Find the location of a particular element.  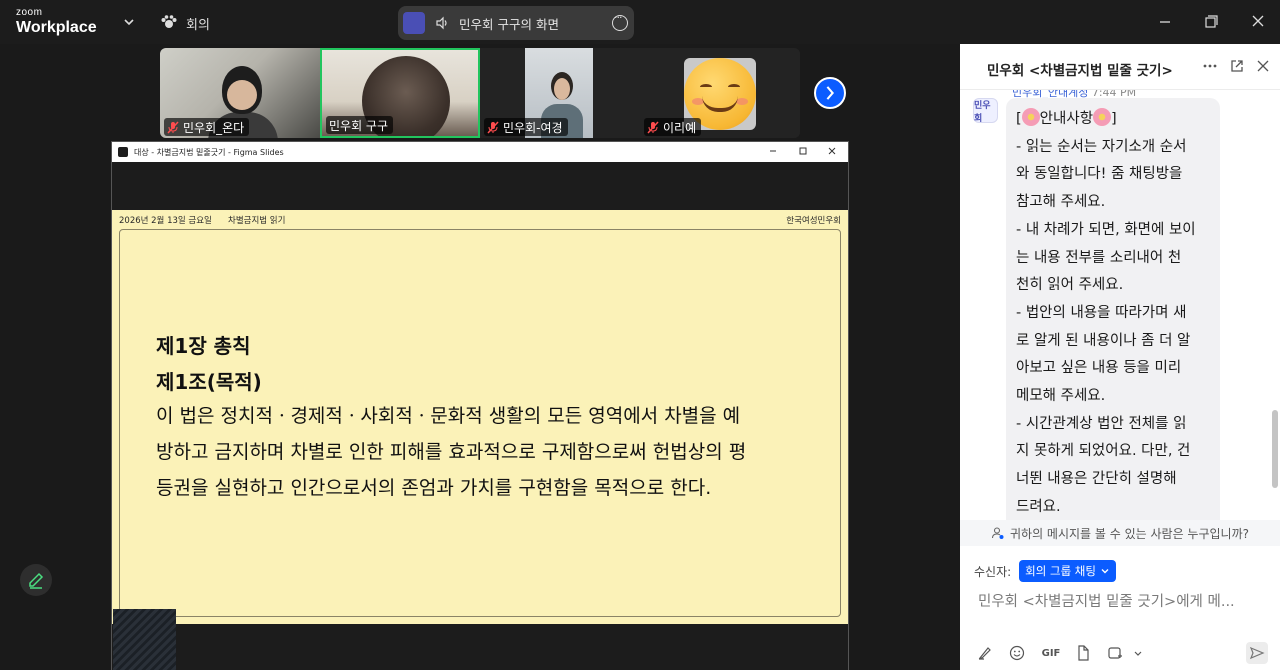

participant-name-tag: 민우회-여경 is located at coordinates (526, 127).